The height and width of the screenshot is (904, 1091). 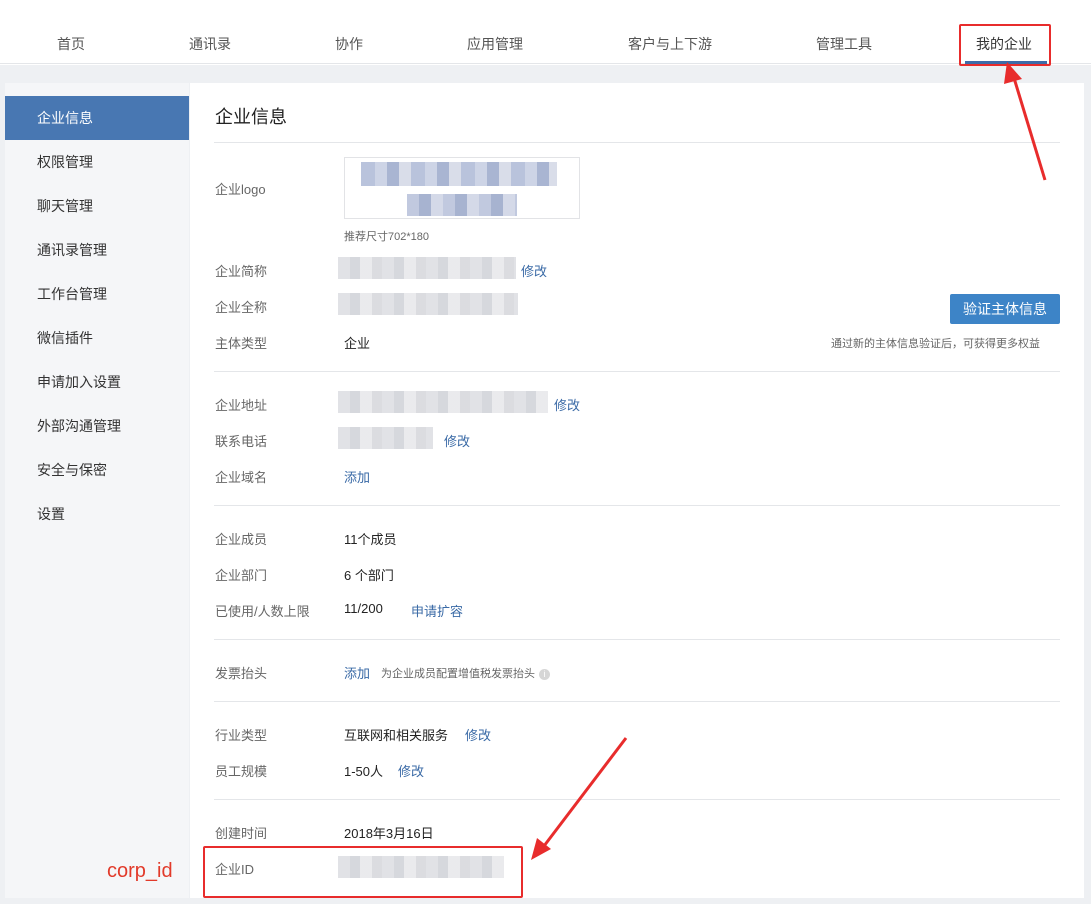 What do you see at coordinates (240, 189) in the screenshot?
I see `logo-label: 企业logo` at bounding box center [240, 189].